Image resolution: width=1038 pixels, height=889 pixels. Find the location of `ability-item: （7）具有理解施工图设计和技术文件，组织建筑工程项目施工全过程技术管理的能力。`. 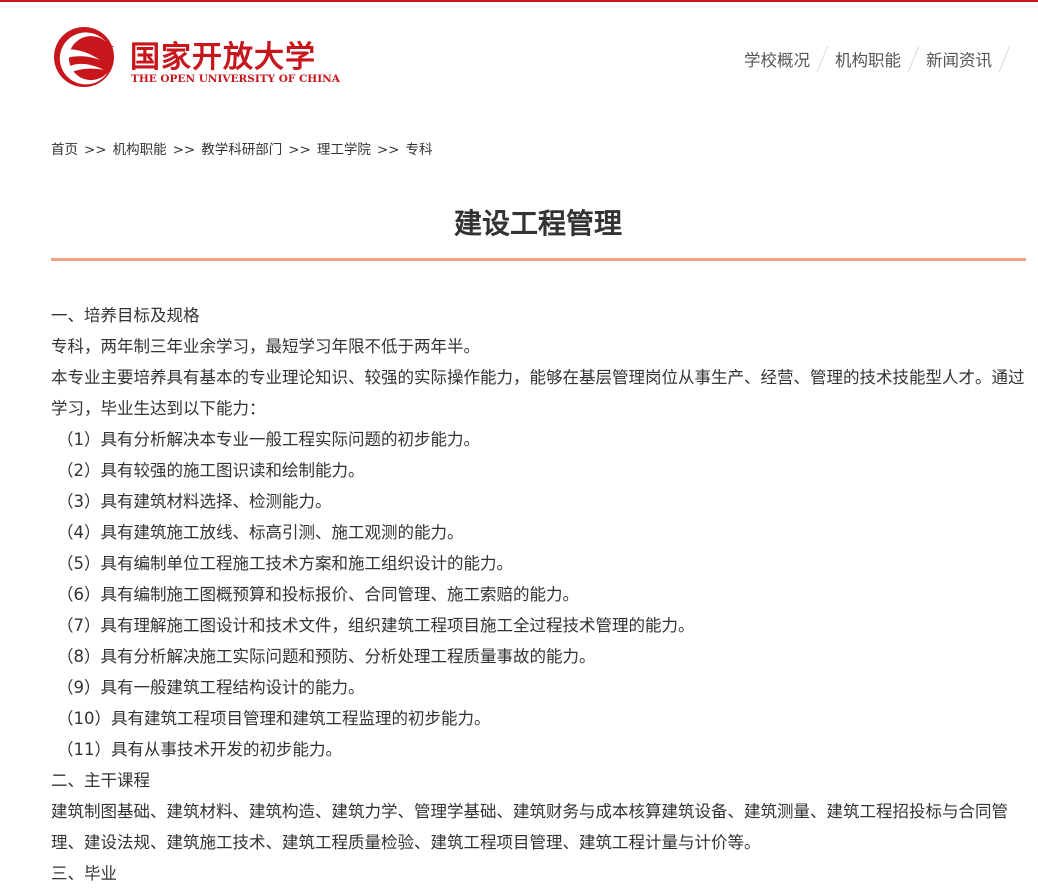

ability-item: （7）具有理解施工图设计和技术文件，组织建筑工程项目施工全过程技术管理的能力。 is located at coordinates (376, 625).